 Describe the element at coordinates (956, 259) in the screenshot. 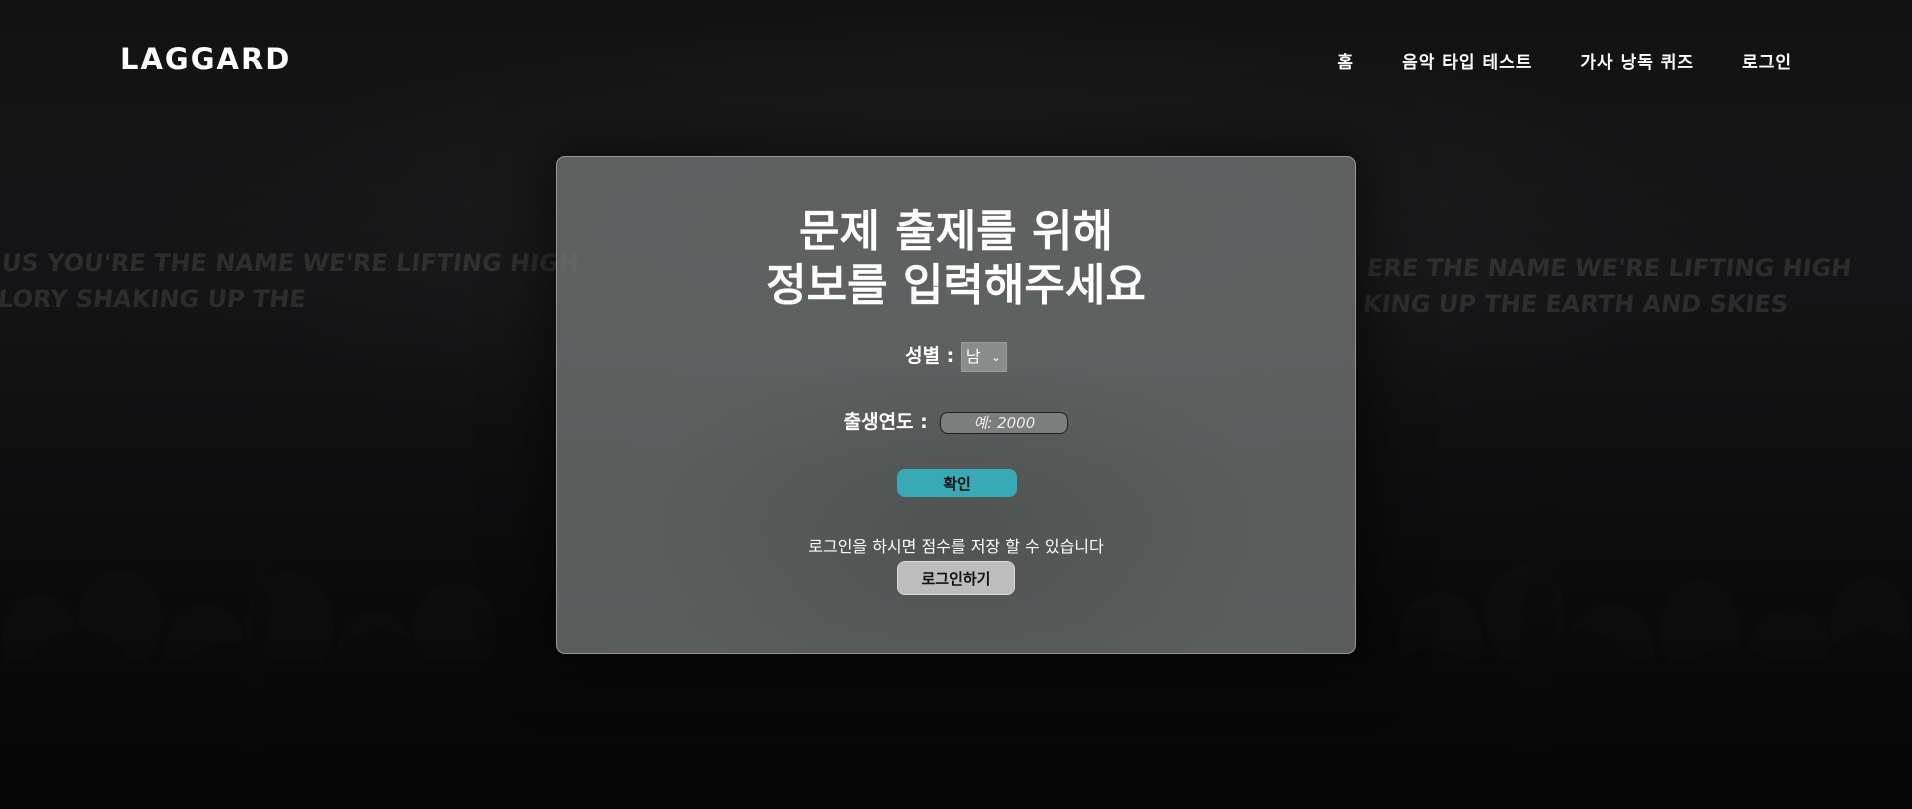

I see `card-title: 문제 출제를 위해 정보를 입력해주세요` at that location.